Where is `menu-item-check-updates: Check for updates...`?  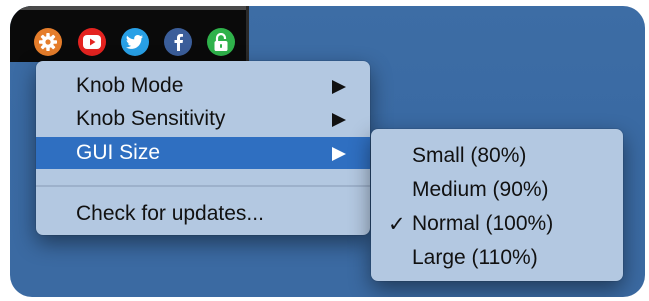 menu-item-check-updates: Check for updates... is located at coordinates (203, 214).